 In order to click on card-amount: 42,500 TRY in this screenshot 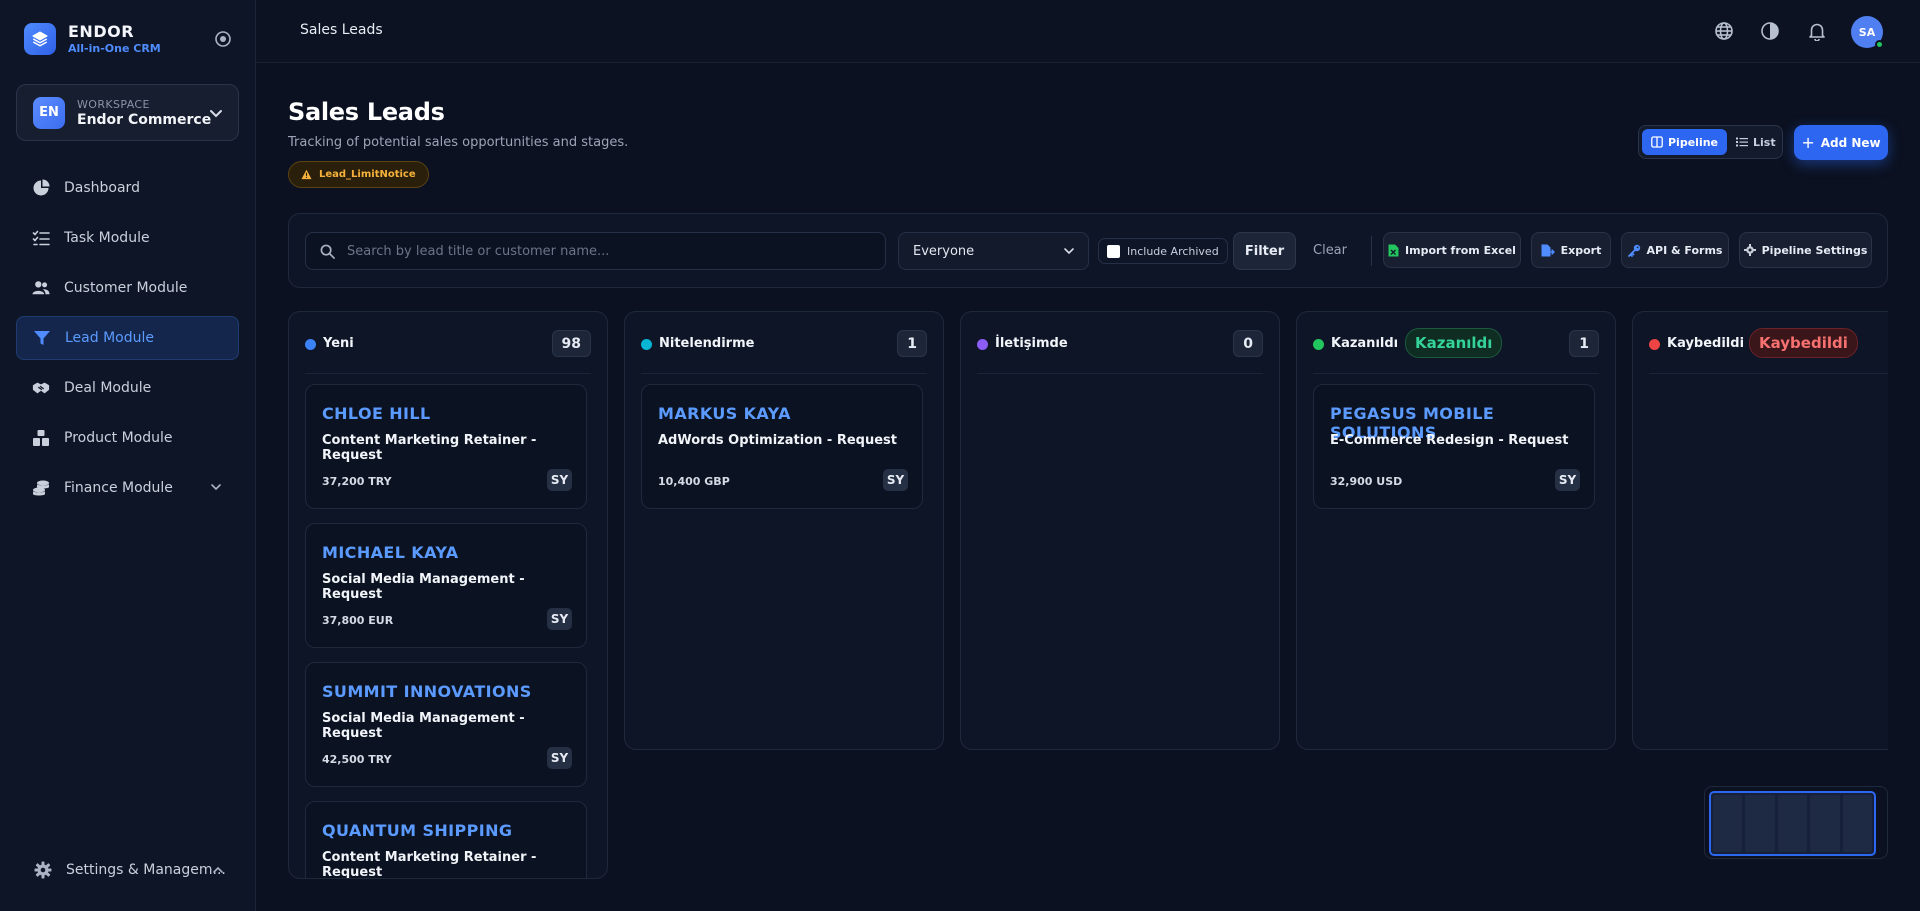, I will do `click(357, 759)`.